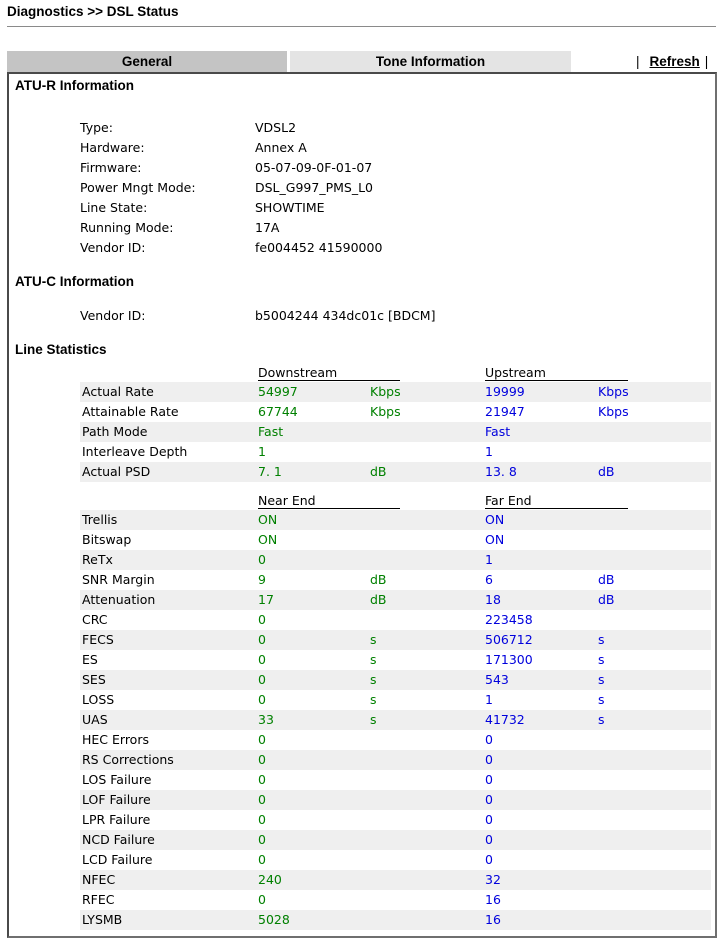 This screenshot has width=723, height=942. Describe the element at coordinates (114, 207) in the screenshot. I see `atu-r-label: Line State:` at that location.